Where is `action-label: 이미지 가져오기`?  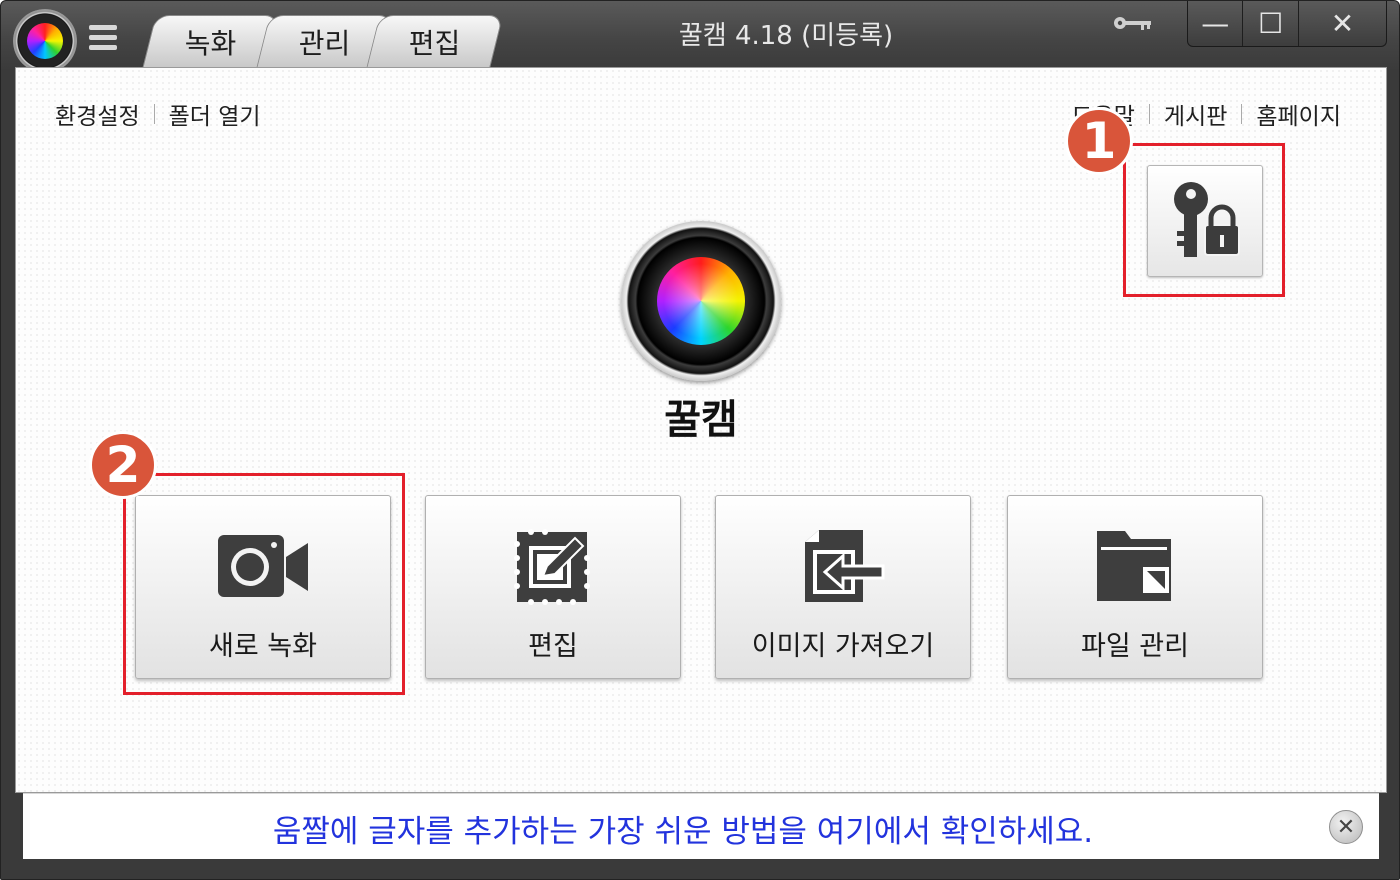
action-label: 이미지 가져오기 is located at coordinates (843, 646).